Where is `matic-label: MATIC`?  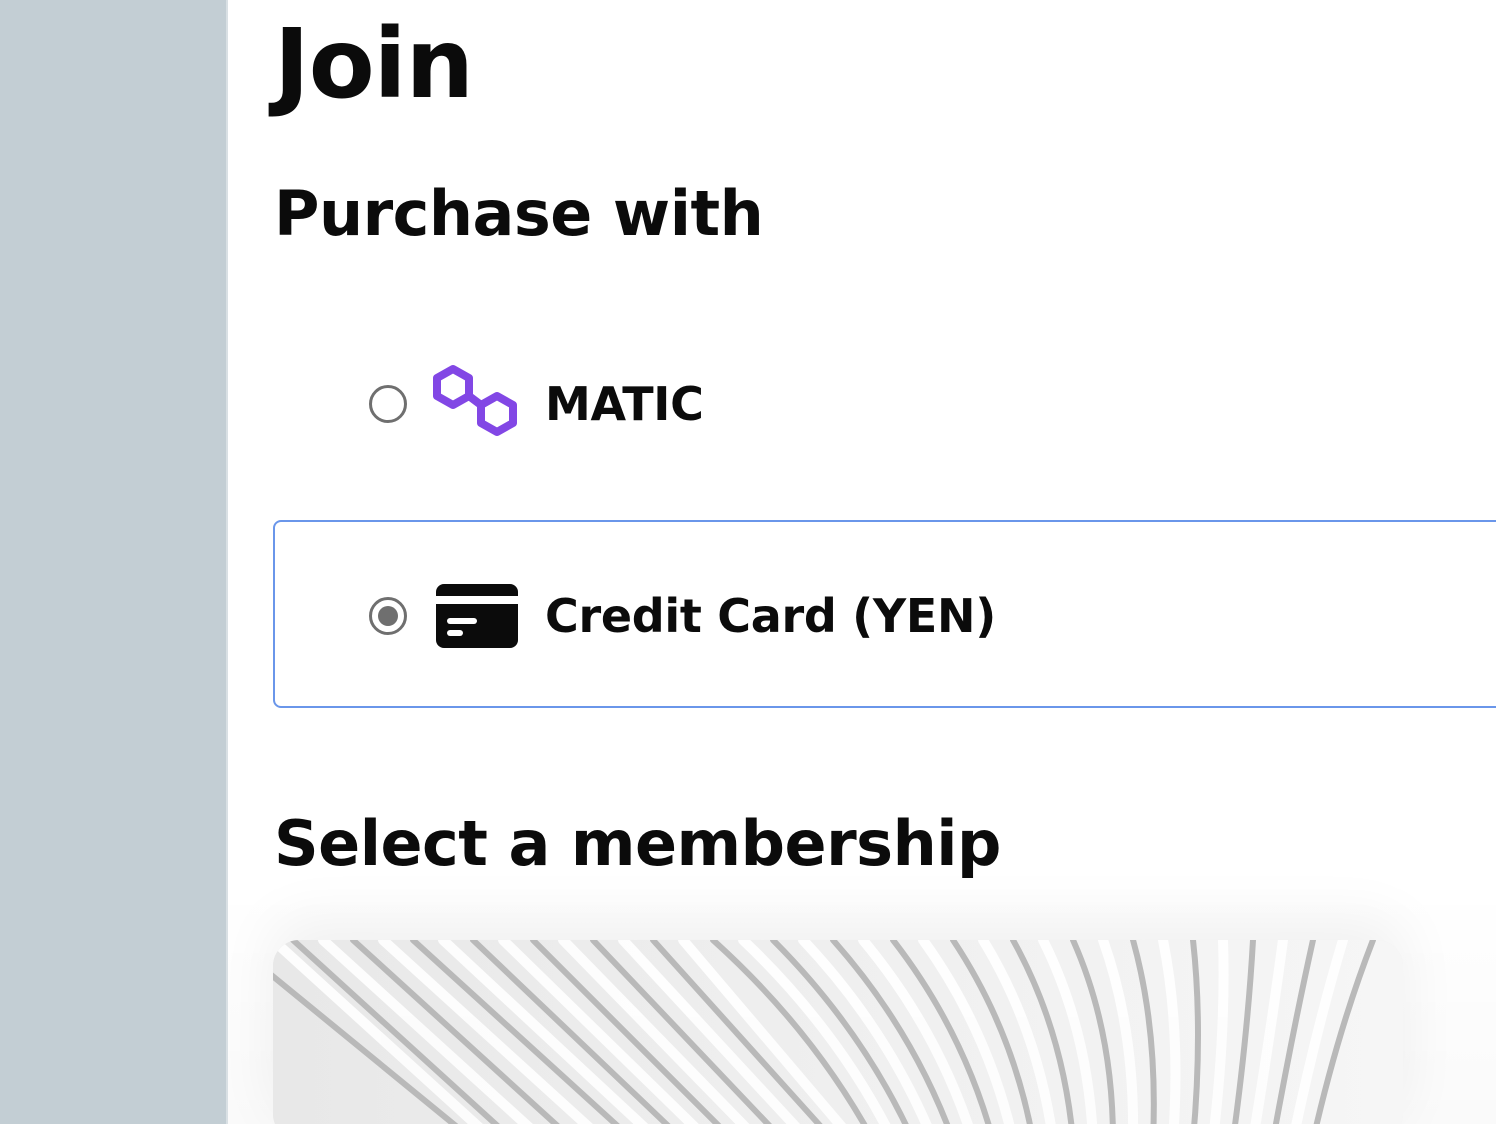
matic-label: MATIC is located at coordinates (624, 404).